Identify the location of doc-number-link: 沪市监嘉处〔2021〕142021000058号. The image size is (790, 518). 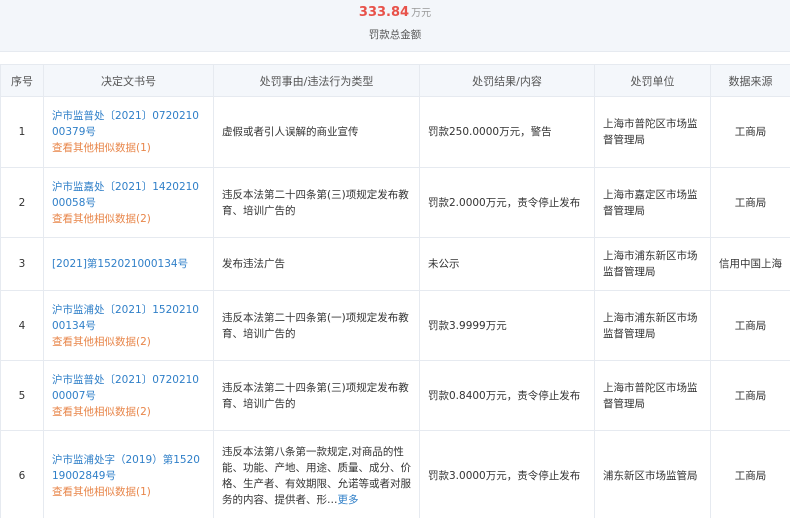
(128, 195).